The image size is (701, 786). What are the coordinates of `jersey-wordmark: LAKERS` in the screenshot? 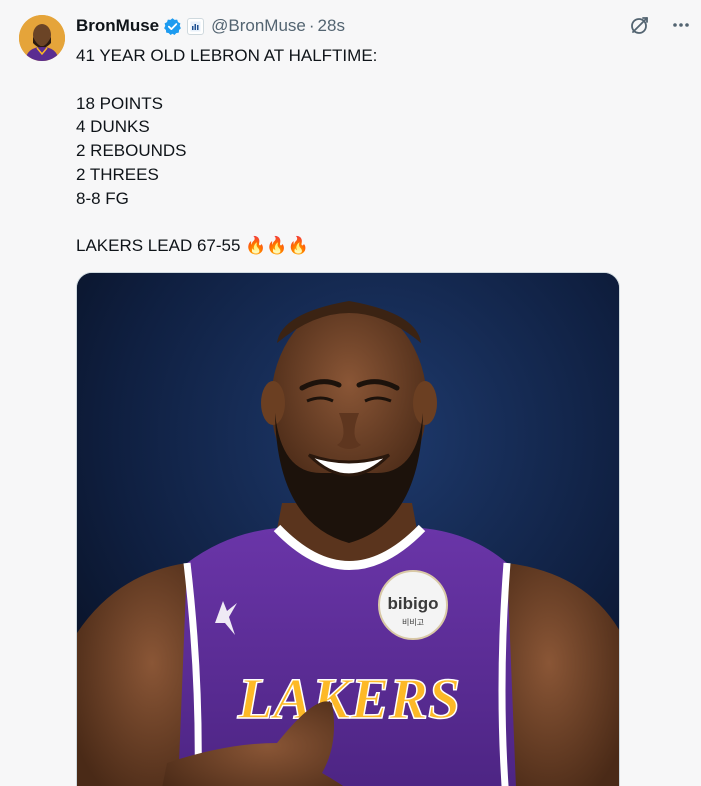 It's located at (348, 698).